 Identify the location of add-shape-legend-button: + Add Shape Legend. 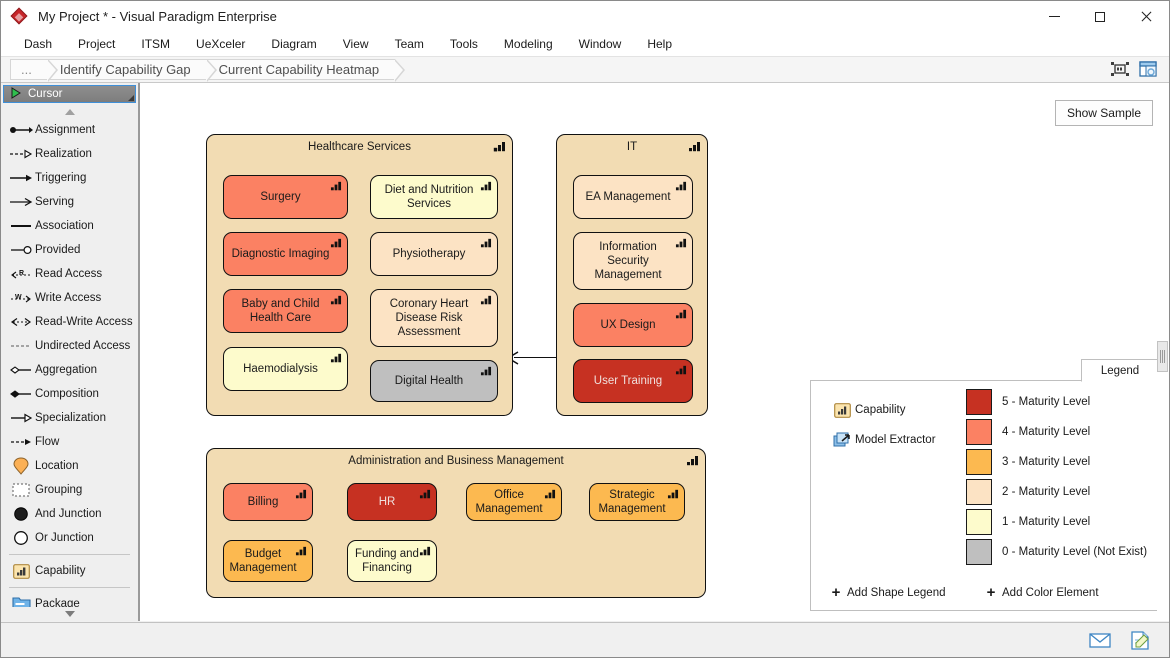
(902, 592).